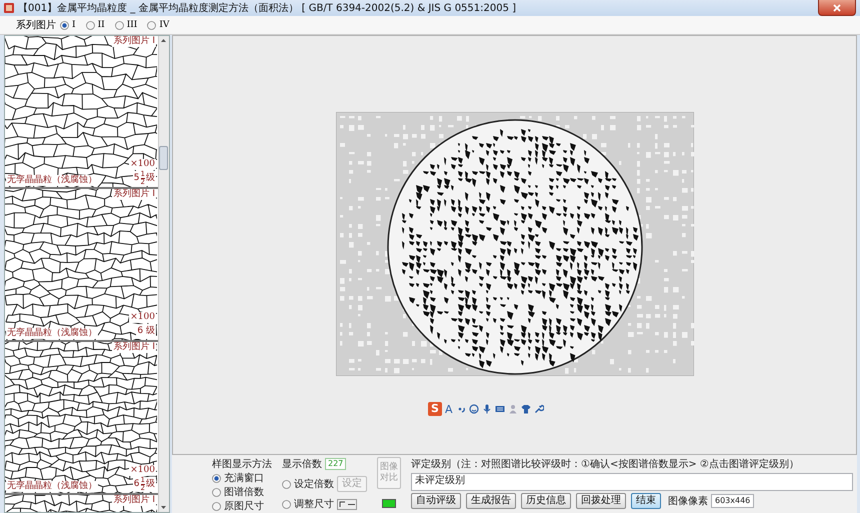 Image resolution: width=860 pixels, height=513 pixels. I want to click on action-button: 回拨处理, so click(601, 501).